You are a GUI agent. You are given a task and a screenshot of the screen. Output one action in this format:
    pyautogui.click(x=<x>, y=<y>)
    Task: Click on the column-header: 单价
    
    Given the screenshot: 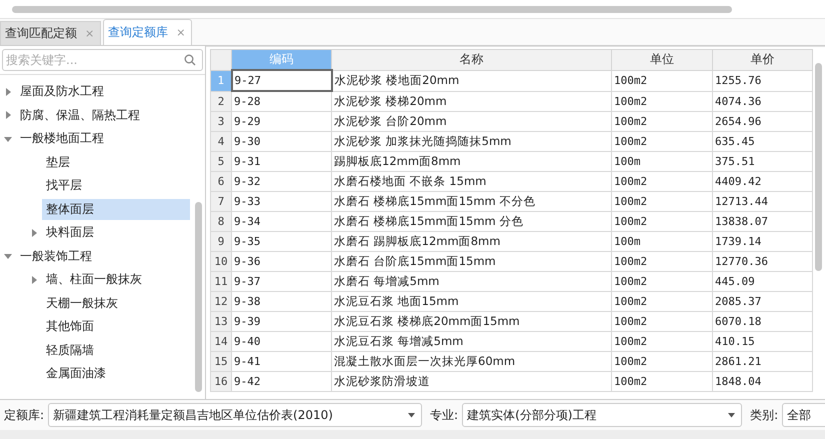 What is the action you would take?
    pyautogui.click(x=762, y=60)
    